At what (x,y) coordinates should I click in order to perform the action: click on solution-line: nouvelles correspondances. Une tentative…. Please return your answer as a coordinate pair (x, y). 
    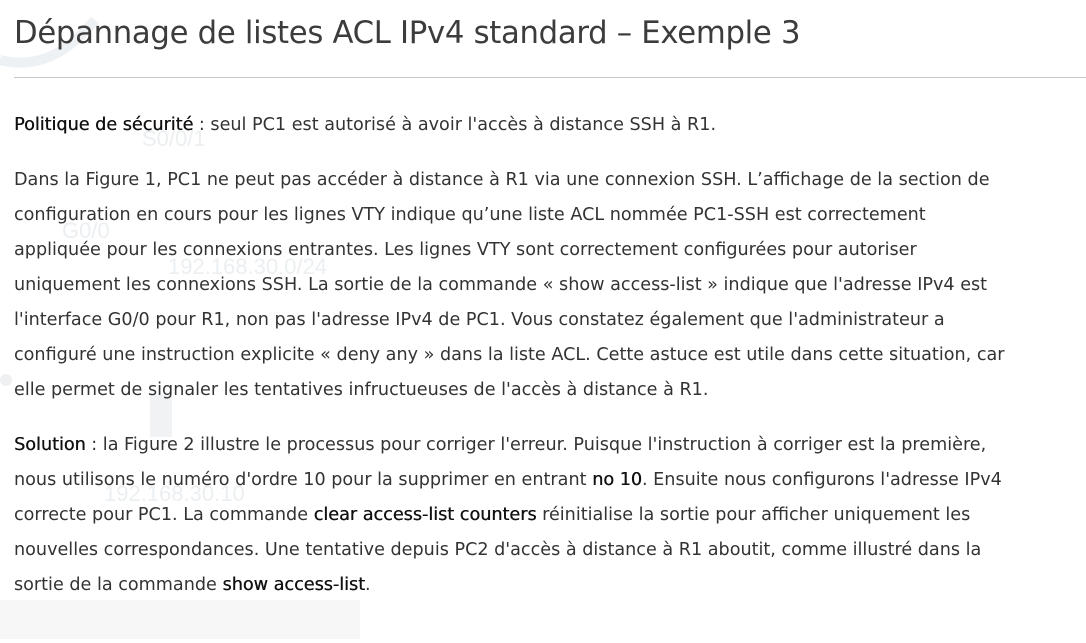
    Looking at the image, I should click on (498, 550).